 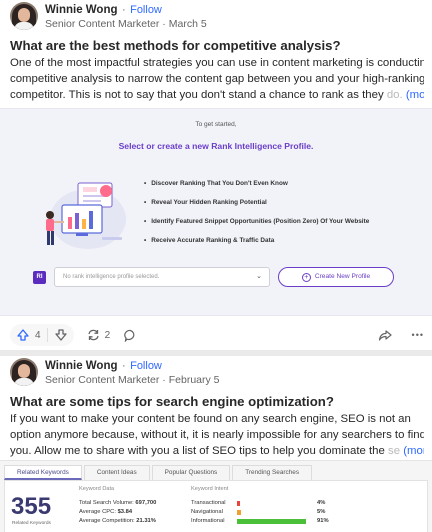 I want to click on comment-bubble-icon, so click(x=129, y=335).